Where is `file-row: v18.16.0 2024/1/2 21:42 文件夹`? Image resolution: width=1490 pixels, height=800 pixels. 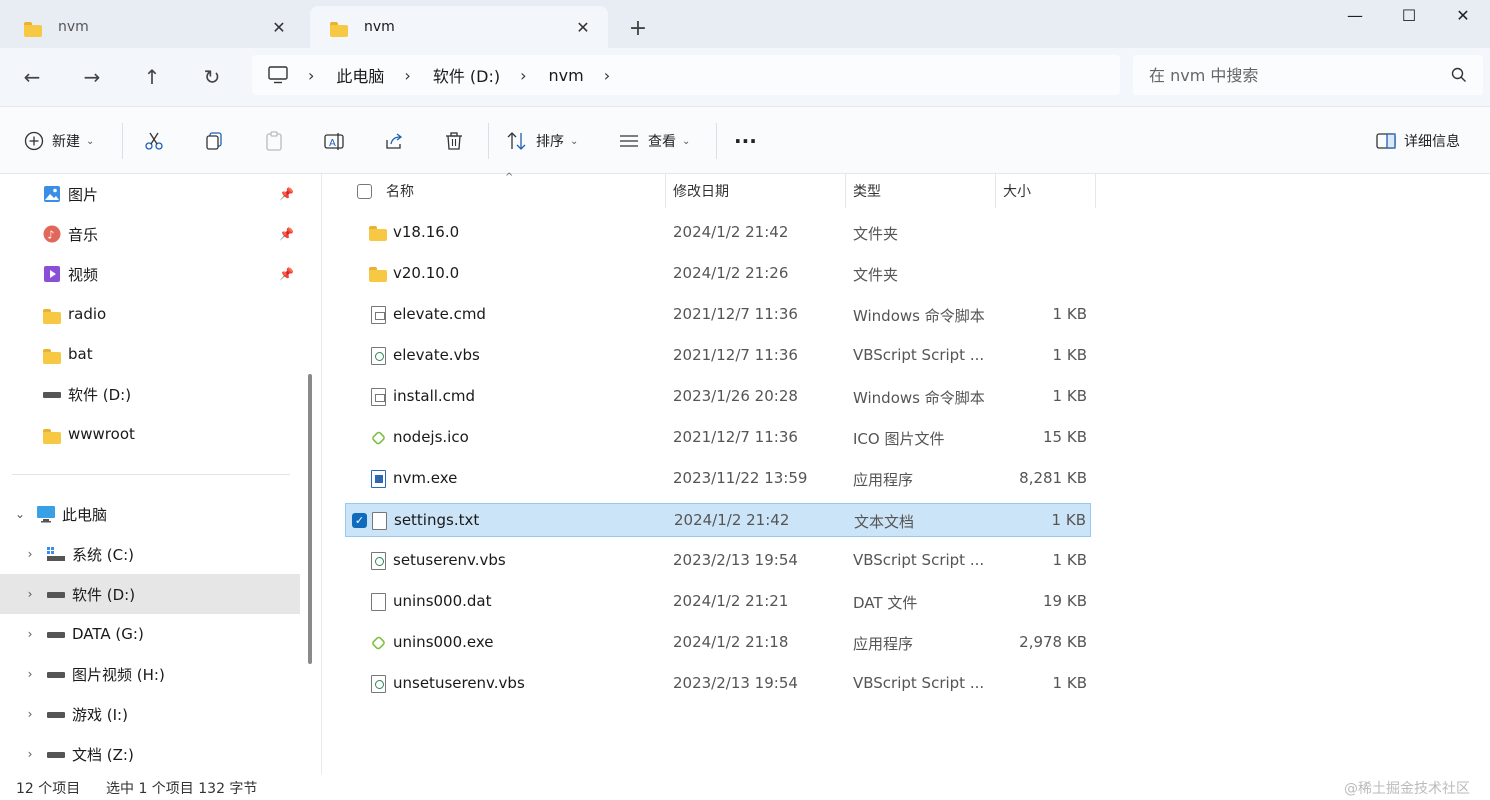 file-row: v18.16.0 2024/1/2 21:42 文件夹 is located at coordinates (718, 233).